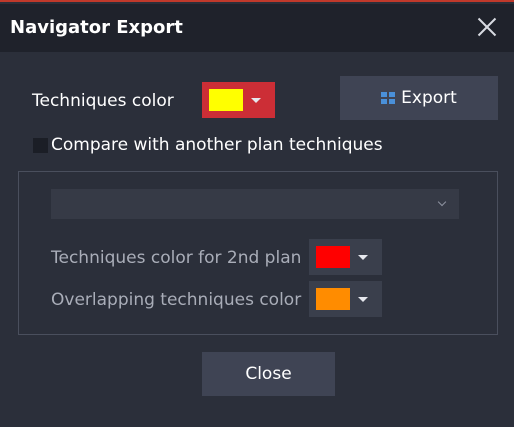 The width and height of the screenshot is (514, 427). I want to click on techniques-color-picker, so click(238, 100).